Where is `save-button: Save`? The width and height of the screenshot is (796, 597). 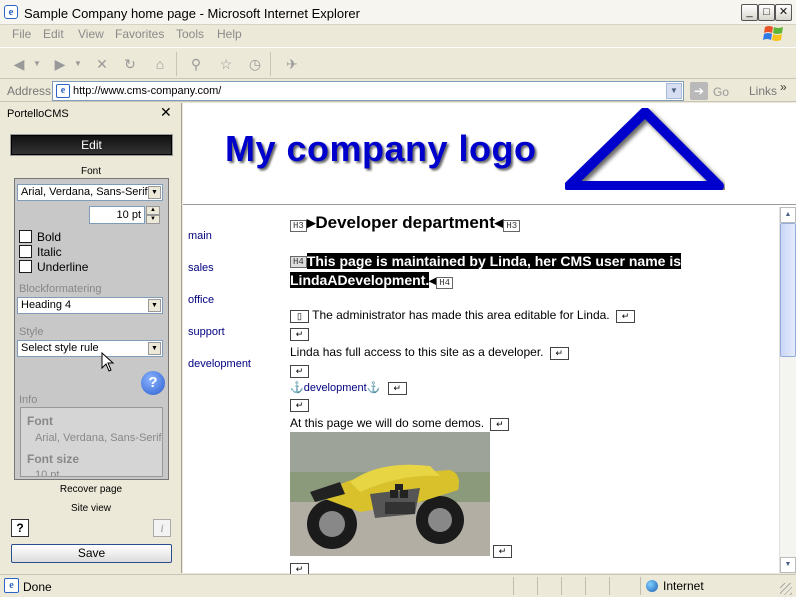
save-button: Save is located at coordinates (91, 553).